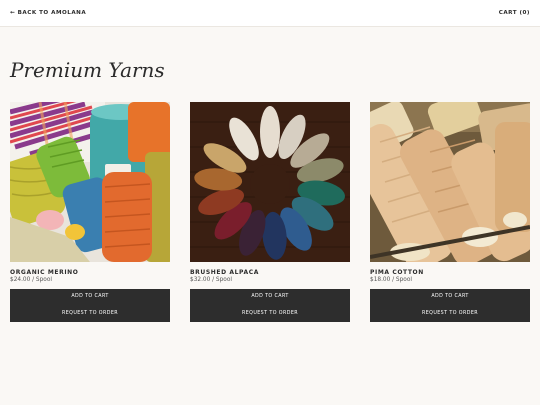 Image resolution: width=540 pixels, height=405 pixels. I want to click on product-price: $32.00 / Spool, so click(211, 280).